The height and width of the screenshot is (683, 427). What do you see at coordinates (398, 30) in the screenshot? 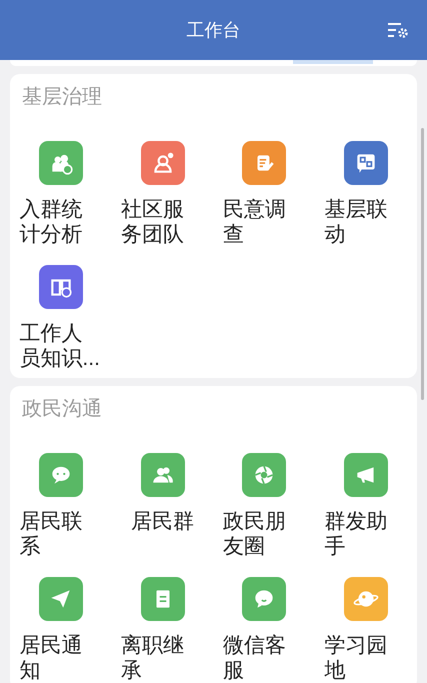
I see `settings-icon` at bounding box center [398, 30].